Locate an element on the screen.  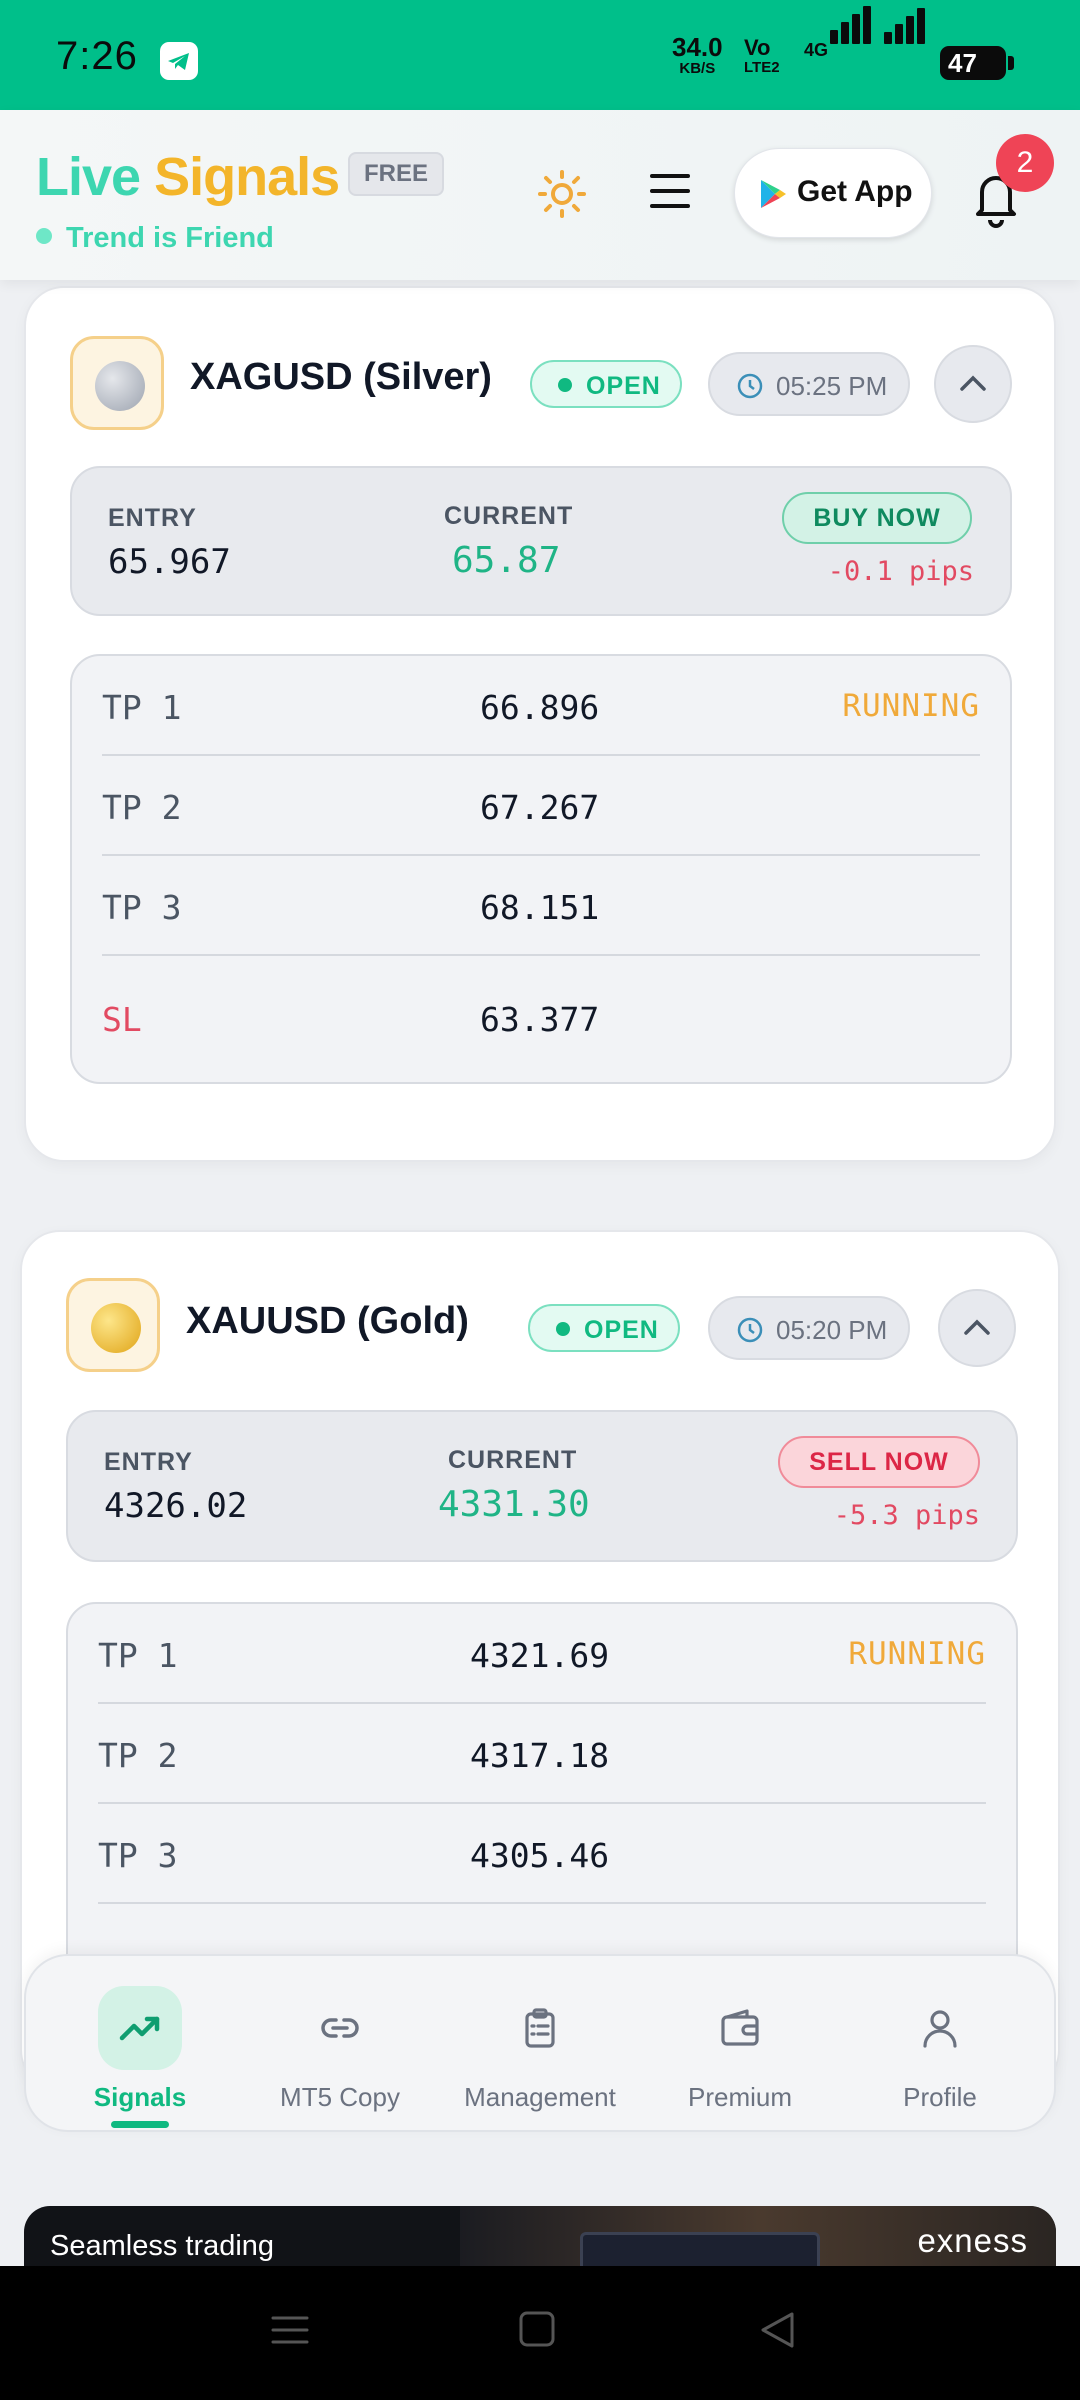
laptop-image is located at coordinates (700, 2249).